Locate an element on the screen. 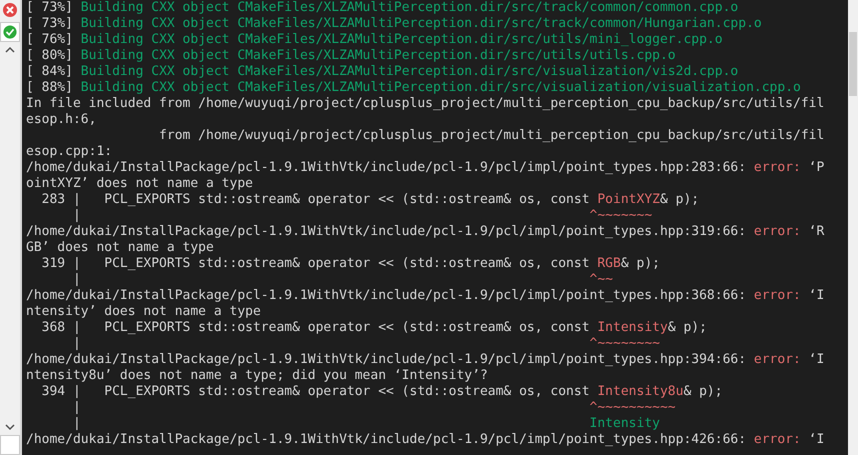  output-text: ^~~~~~~~~ is located at coordinates (624, 343).